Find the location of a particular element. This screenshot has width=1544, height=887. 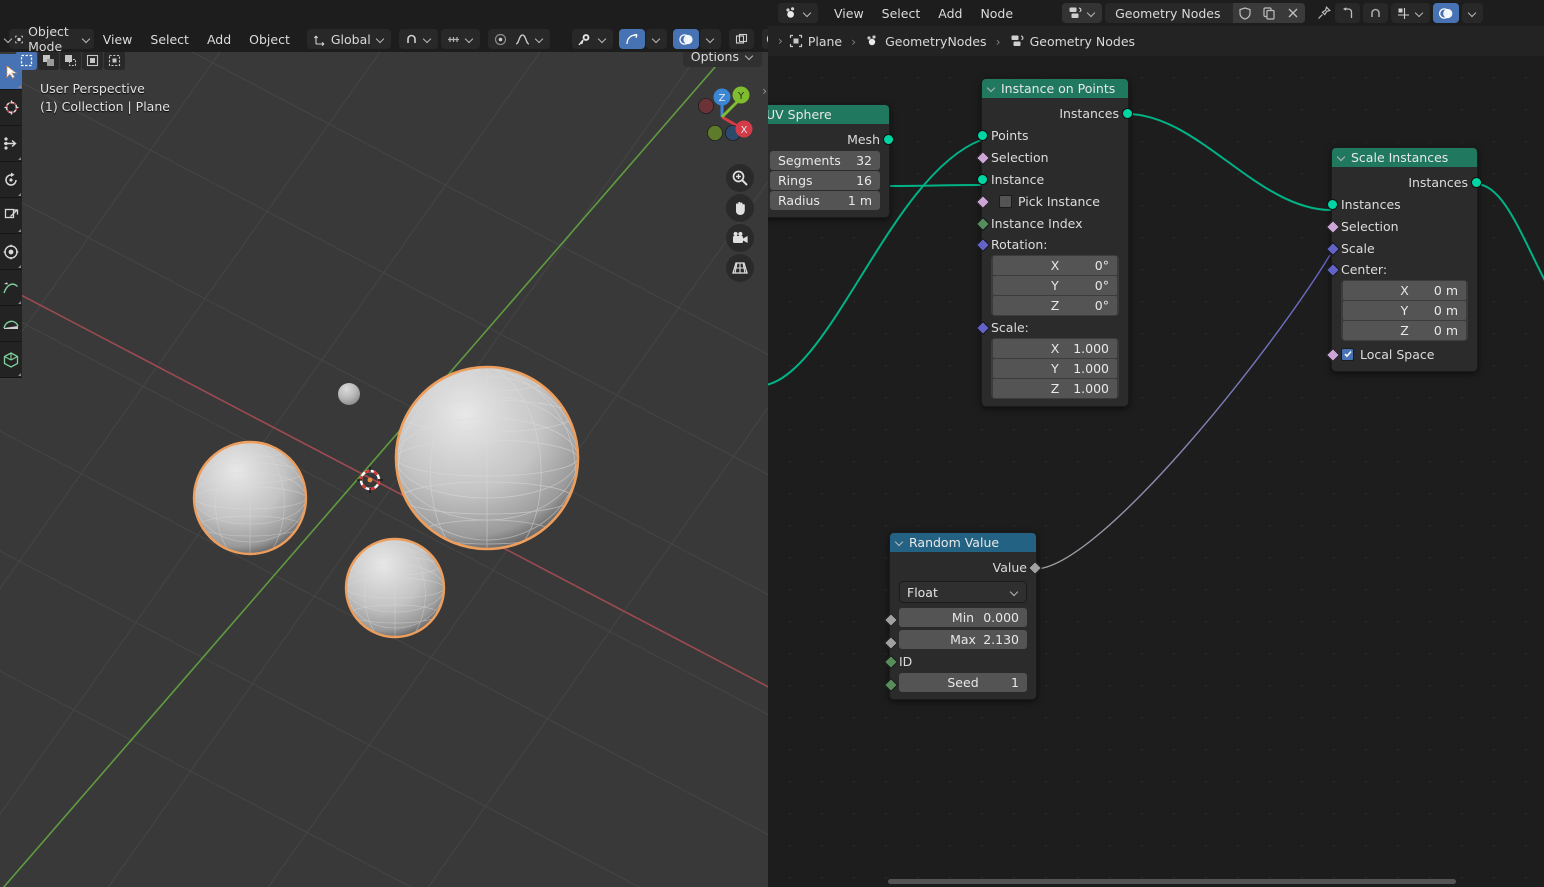

node-editor-header: View Select Add Node Geometry Nodes is located at coordinates (1156, 13).